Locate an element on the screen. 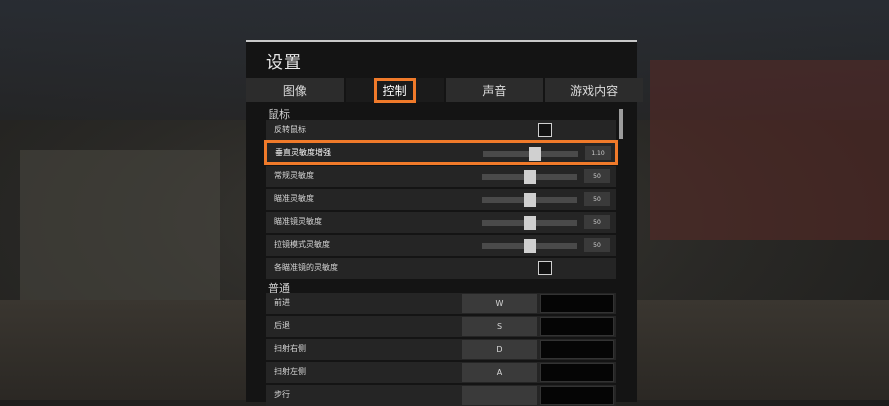 The height and width of the screenshot is (406, 889). row-label: 扫射右侧 is located at coordinates (290, 348).